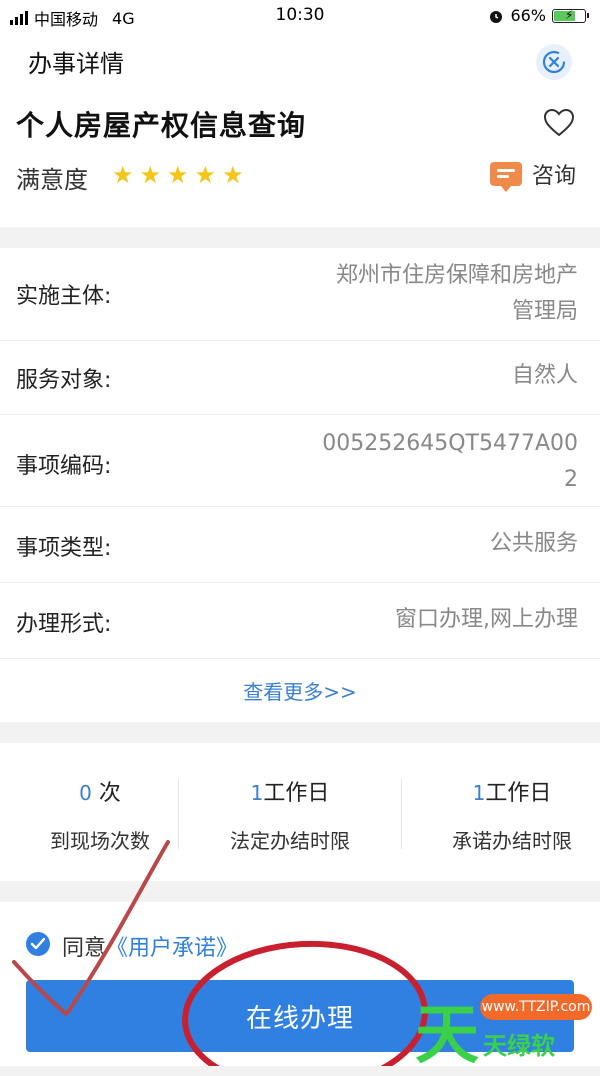  What do you see at coordinates (64, 548) in the screenshot?
I see `row-label: 事项类型:` at bounding box center [64, 548].